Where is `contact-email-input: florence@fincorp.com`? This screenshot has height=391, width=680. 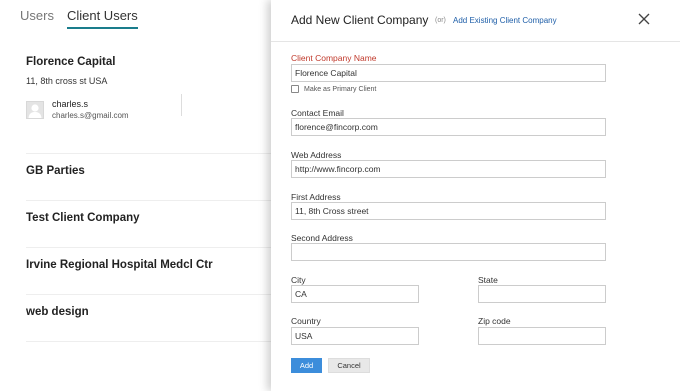
contact-email-input: florence@fincorp.com is located at coordinates (448, 127).